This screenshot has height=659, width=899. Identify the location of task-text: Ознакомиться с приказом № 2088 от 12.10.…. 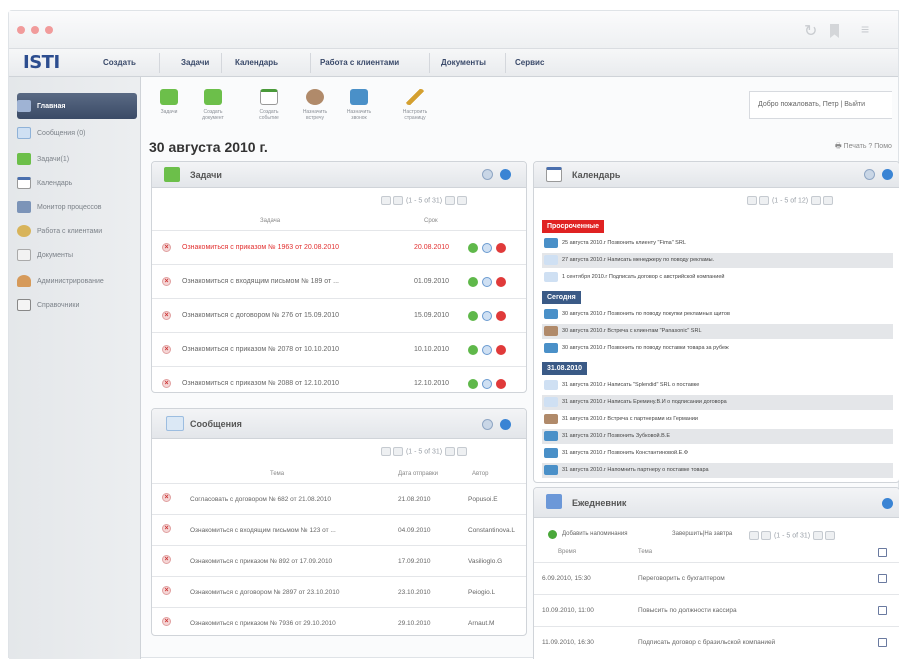
(260, 383).